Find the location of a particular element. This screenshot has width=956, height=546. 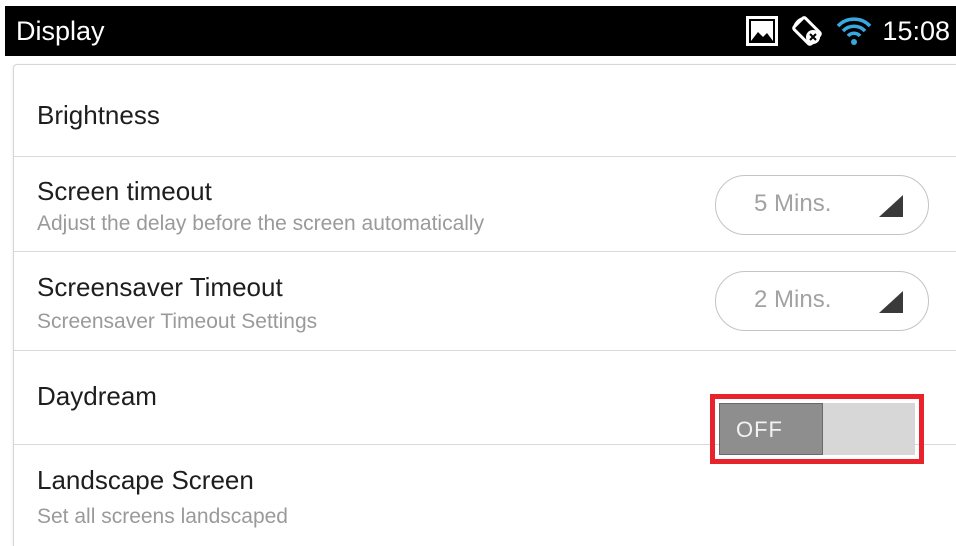

setting-title: Screen timeout is located at coordinates (124, 191).